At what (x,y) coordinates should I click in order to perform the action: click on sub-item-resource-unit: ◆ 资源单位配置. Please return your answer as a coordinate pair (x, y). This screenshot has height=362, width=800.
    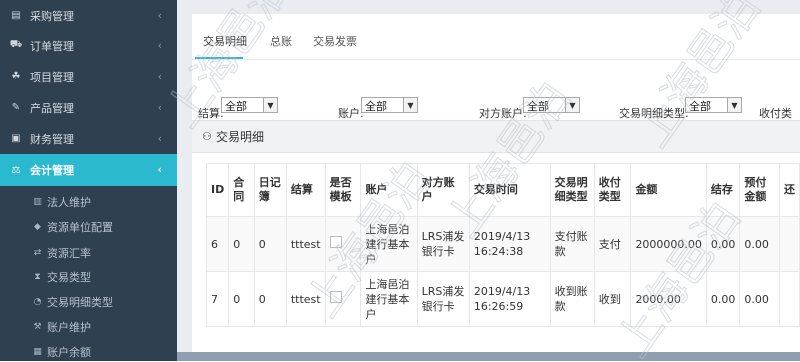
    Looking at the image, I should click on (88, 227).